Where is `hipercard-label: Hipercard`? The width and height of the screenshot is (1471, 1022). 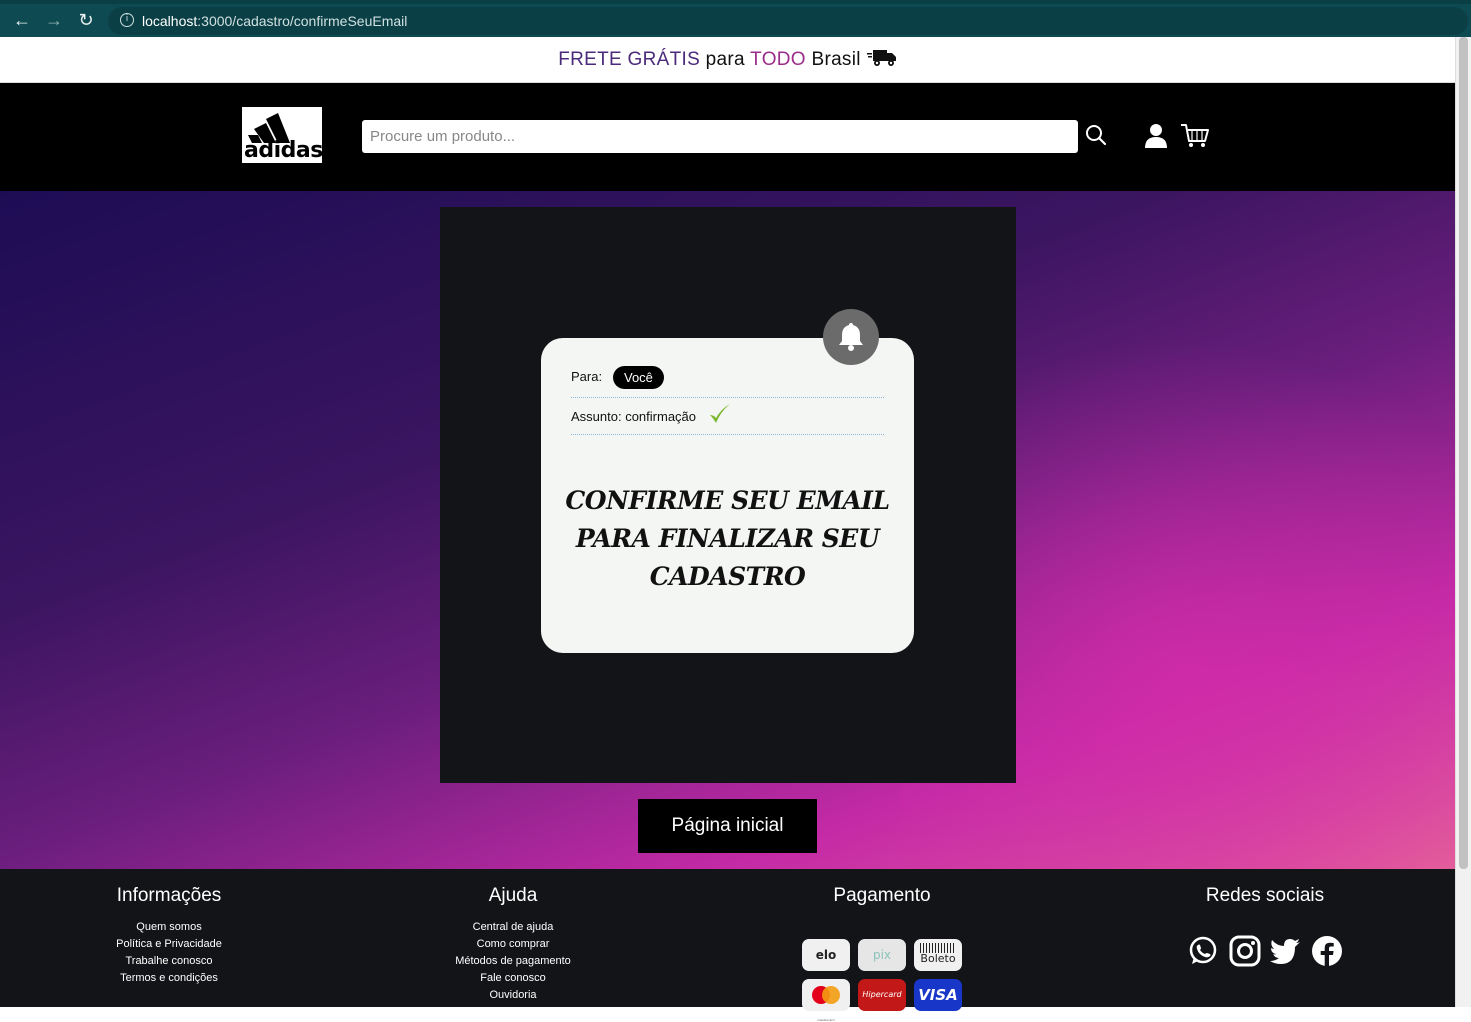
hipercard-label: Hipercard is located at coordinates (882, 994).